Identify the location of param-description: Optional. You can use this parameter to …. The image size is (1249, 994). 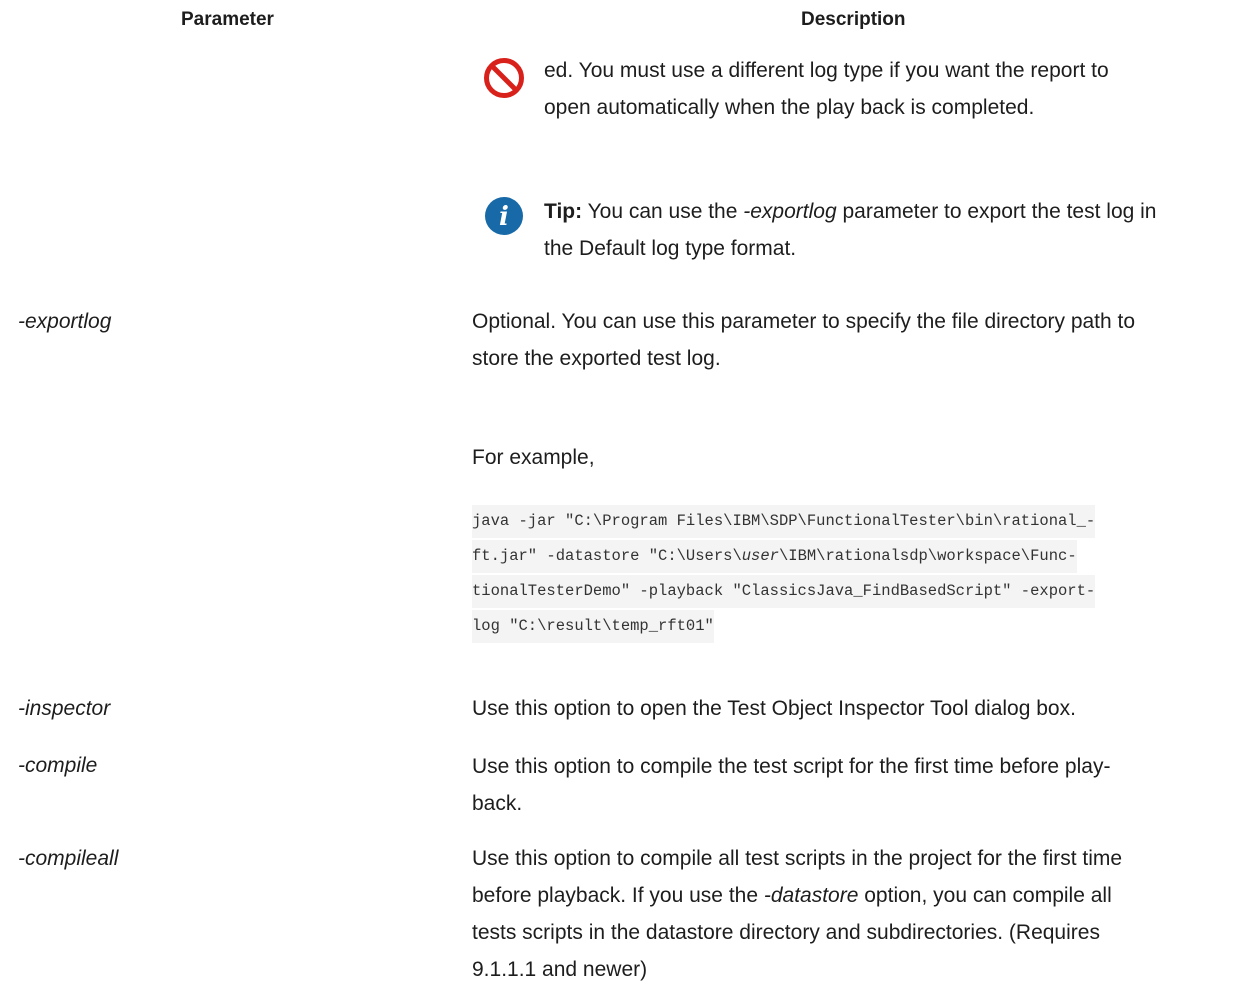
(804, 340).